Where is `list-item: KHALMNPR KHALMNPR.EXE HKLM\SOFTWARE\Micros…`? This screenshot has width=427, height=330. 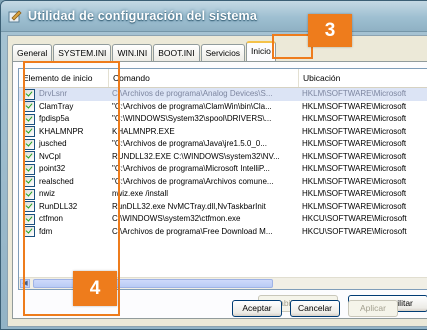 list-item: KHALMNPR KHALMNPR.EXE HKLM\SOFTWARE\Micros… is located at coordinates (223, 132).